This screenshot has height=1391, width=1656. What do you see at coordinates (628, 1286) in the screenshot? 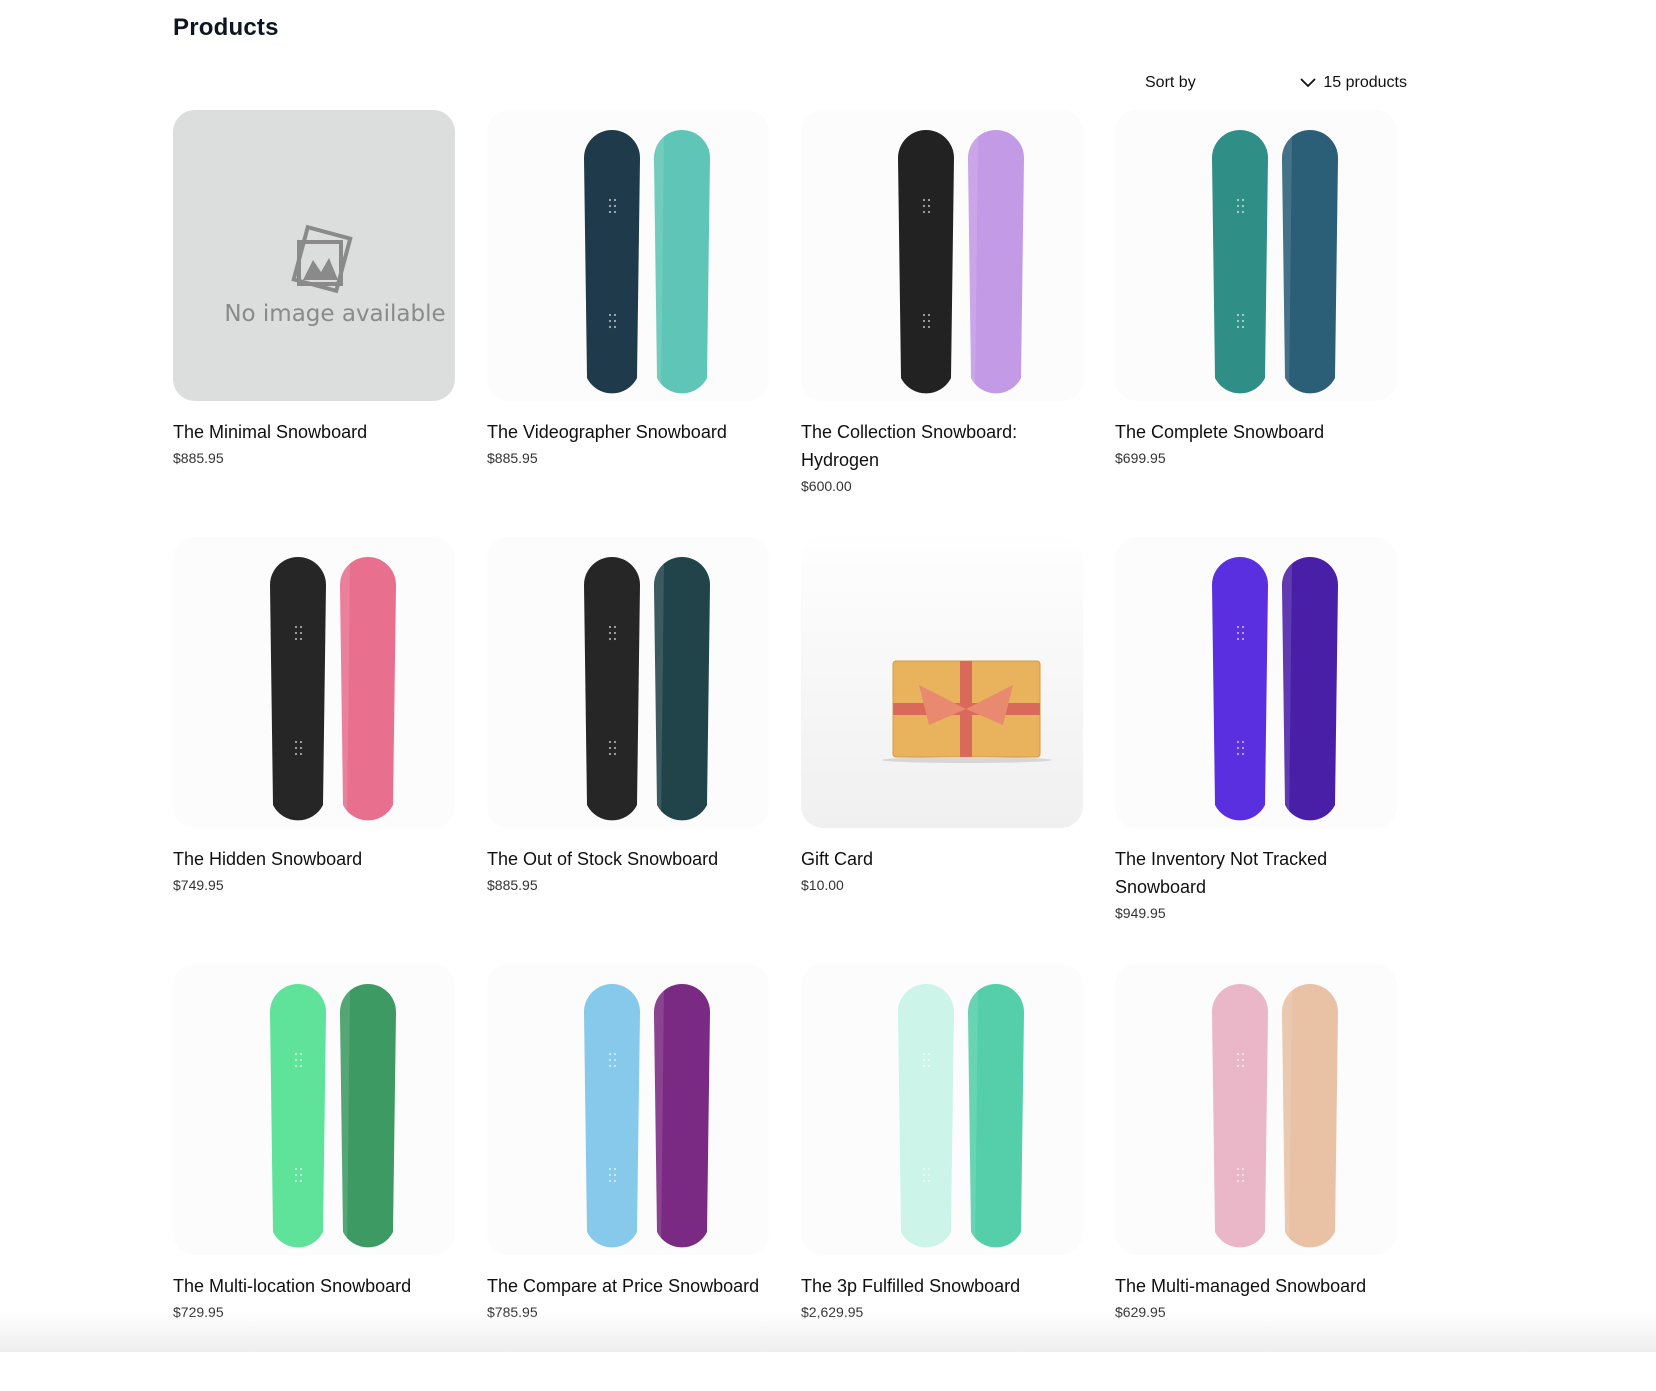
I see `product-title: The Compare at Price Snowboard` at bounding box center [628, 1286].